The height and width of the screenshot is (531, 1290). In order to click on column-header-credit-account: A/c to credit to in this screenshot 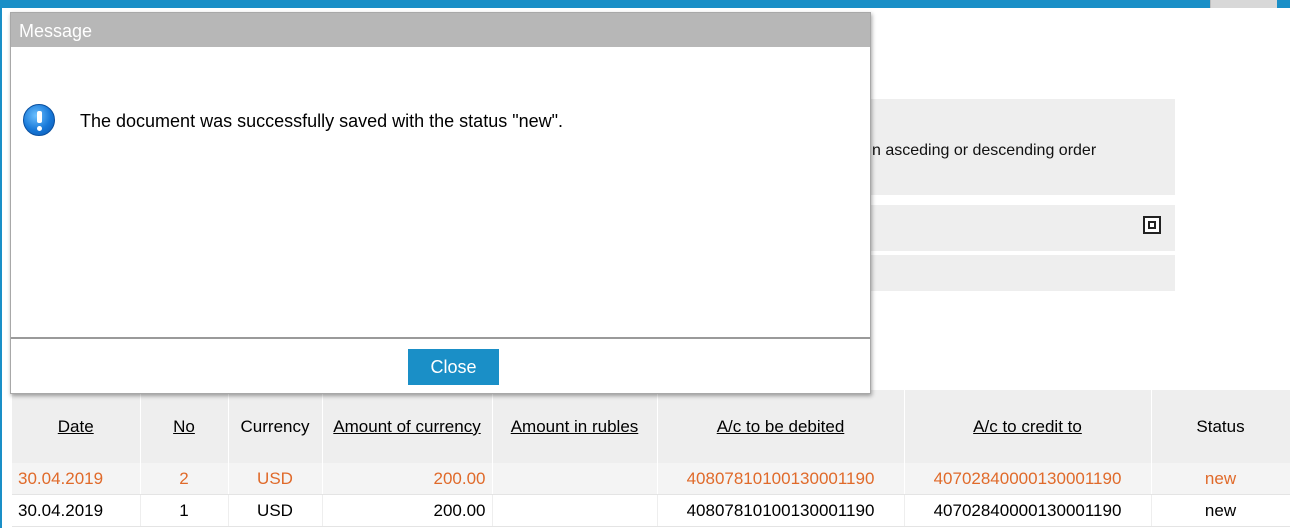, I will do `click(1028, 426)`.